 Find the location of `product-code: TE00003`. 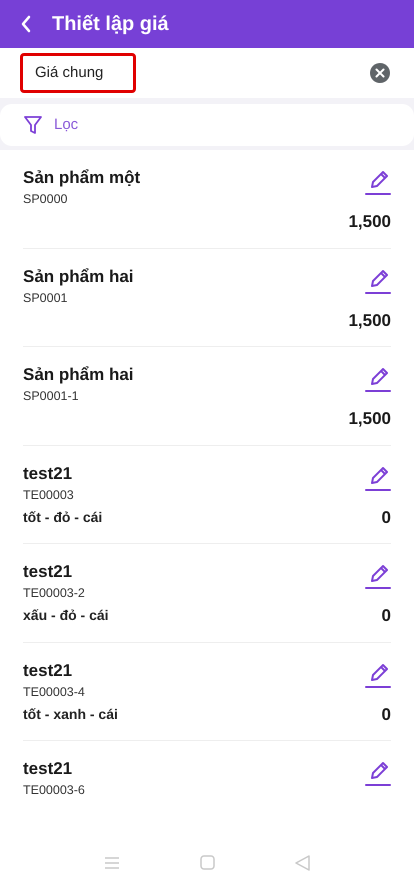

product-code: TE00003 is located at coordinates (48, 494).